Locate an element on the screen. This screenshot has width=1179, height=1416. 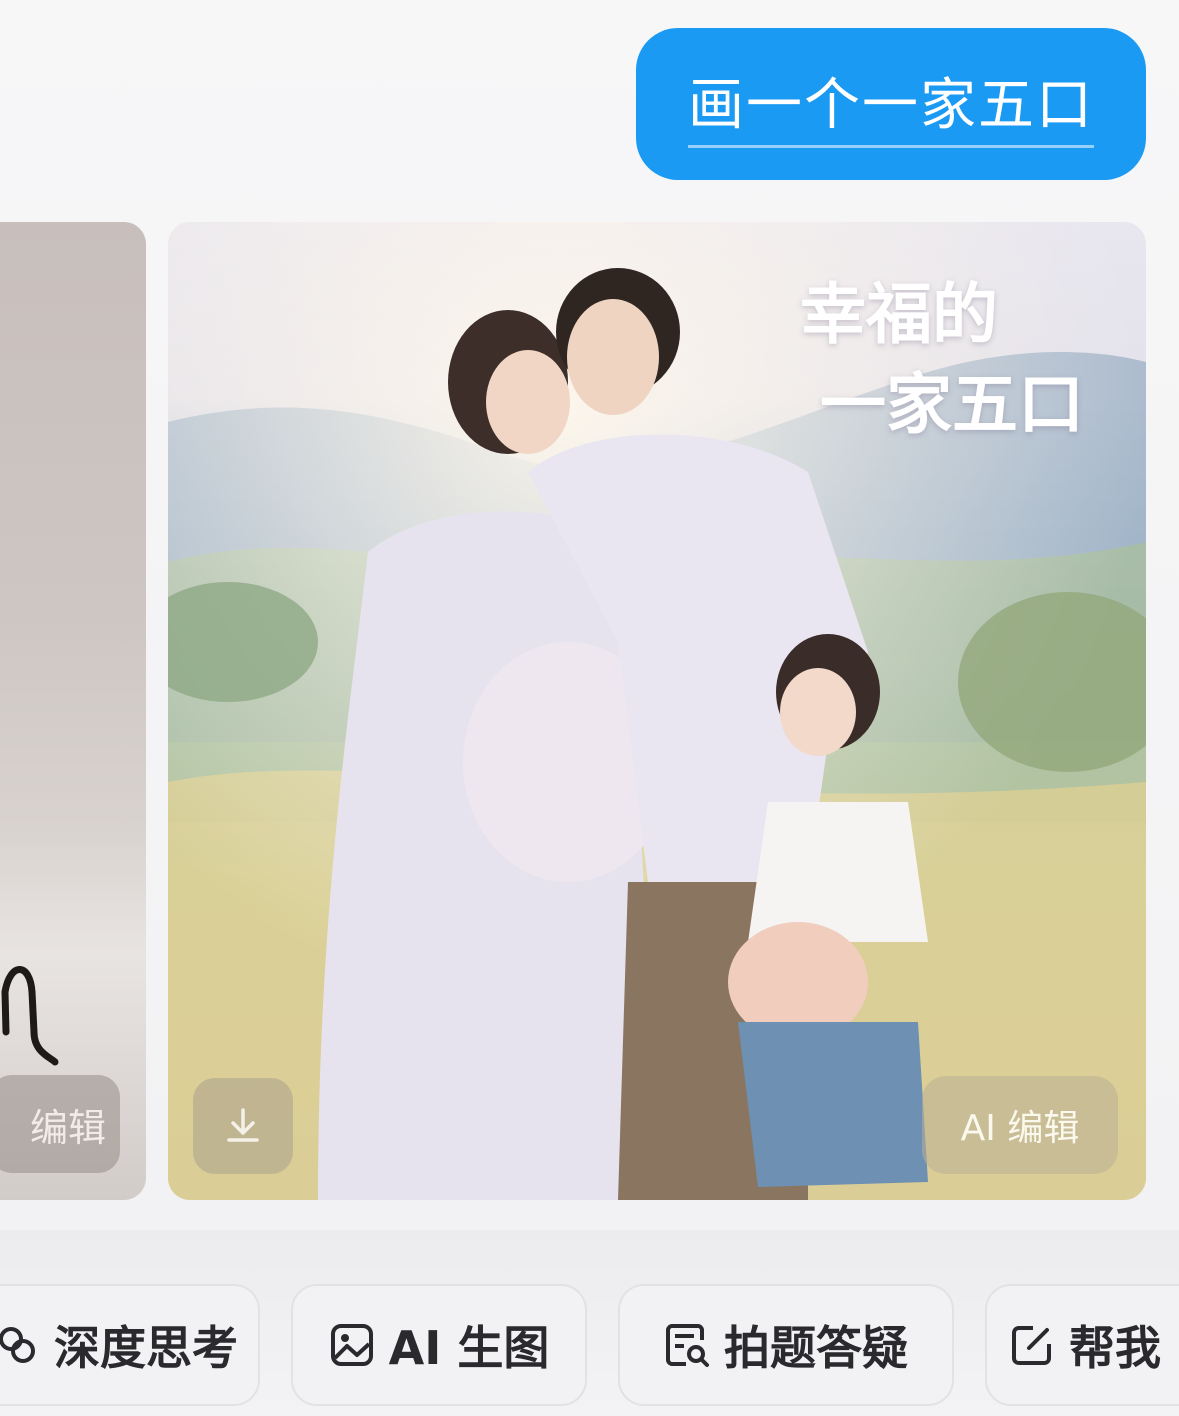
quick-action-label: 拍题答疑 is located at coordinates (816, 1348).